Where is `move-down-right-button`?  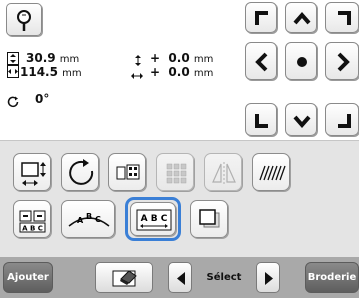
move-down-right-button is located at coordinates (342, 119).